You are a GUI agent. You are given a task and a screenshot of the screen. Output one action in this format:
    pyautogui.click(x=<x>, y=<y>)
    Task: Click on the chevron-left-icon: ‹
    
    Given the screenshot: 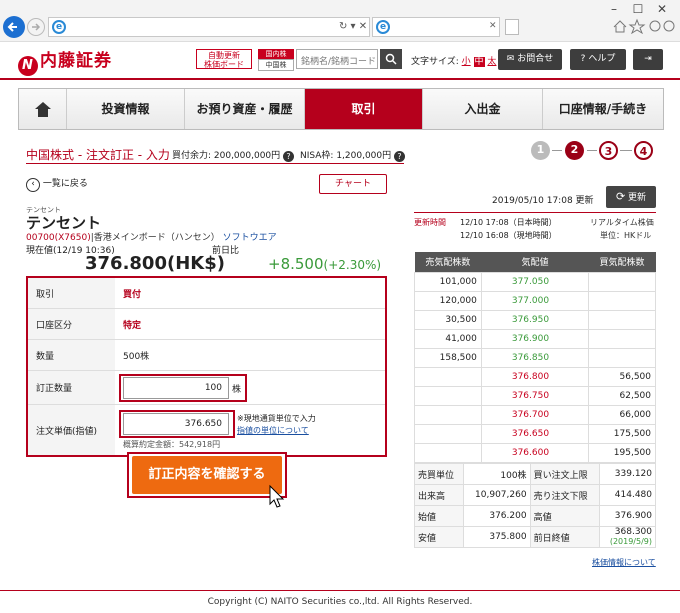 What is the action you would take?
    pyautogui.click(x=33, y=185)
    